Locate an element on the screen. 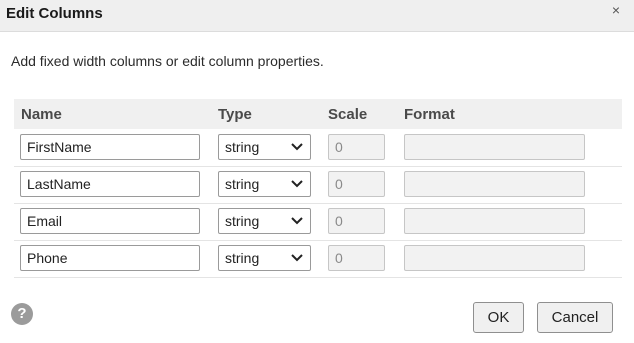 This screenshot has width=634, height=343. table-row: LastName string 0 is located at coordinates (318, 185).